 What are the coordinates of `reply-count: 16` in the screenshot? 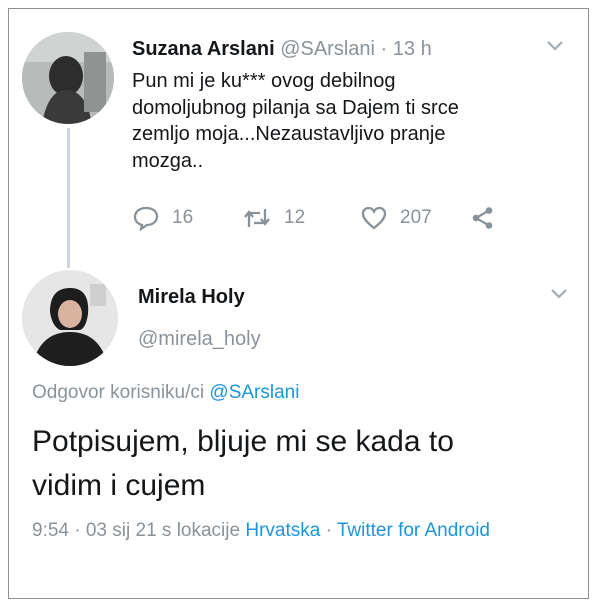 It's located at (183, 217).